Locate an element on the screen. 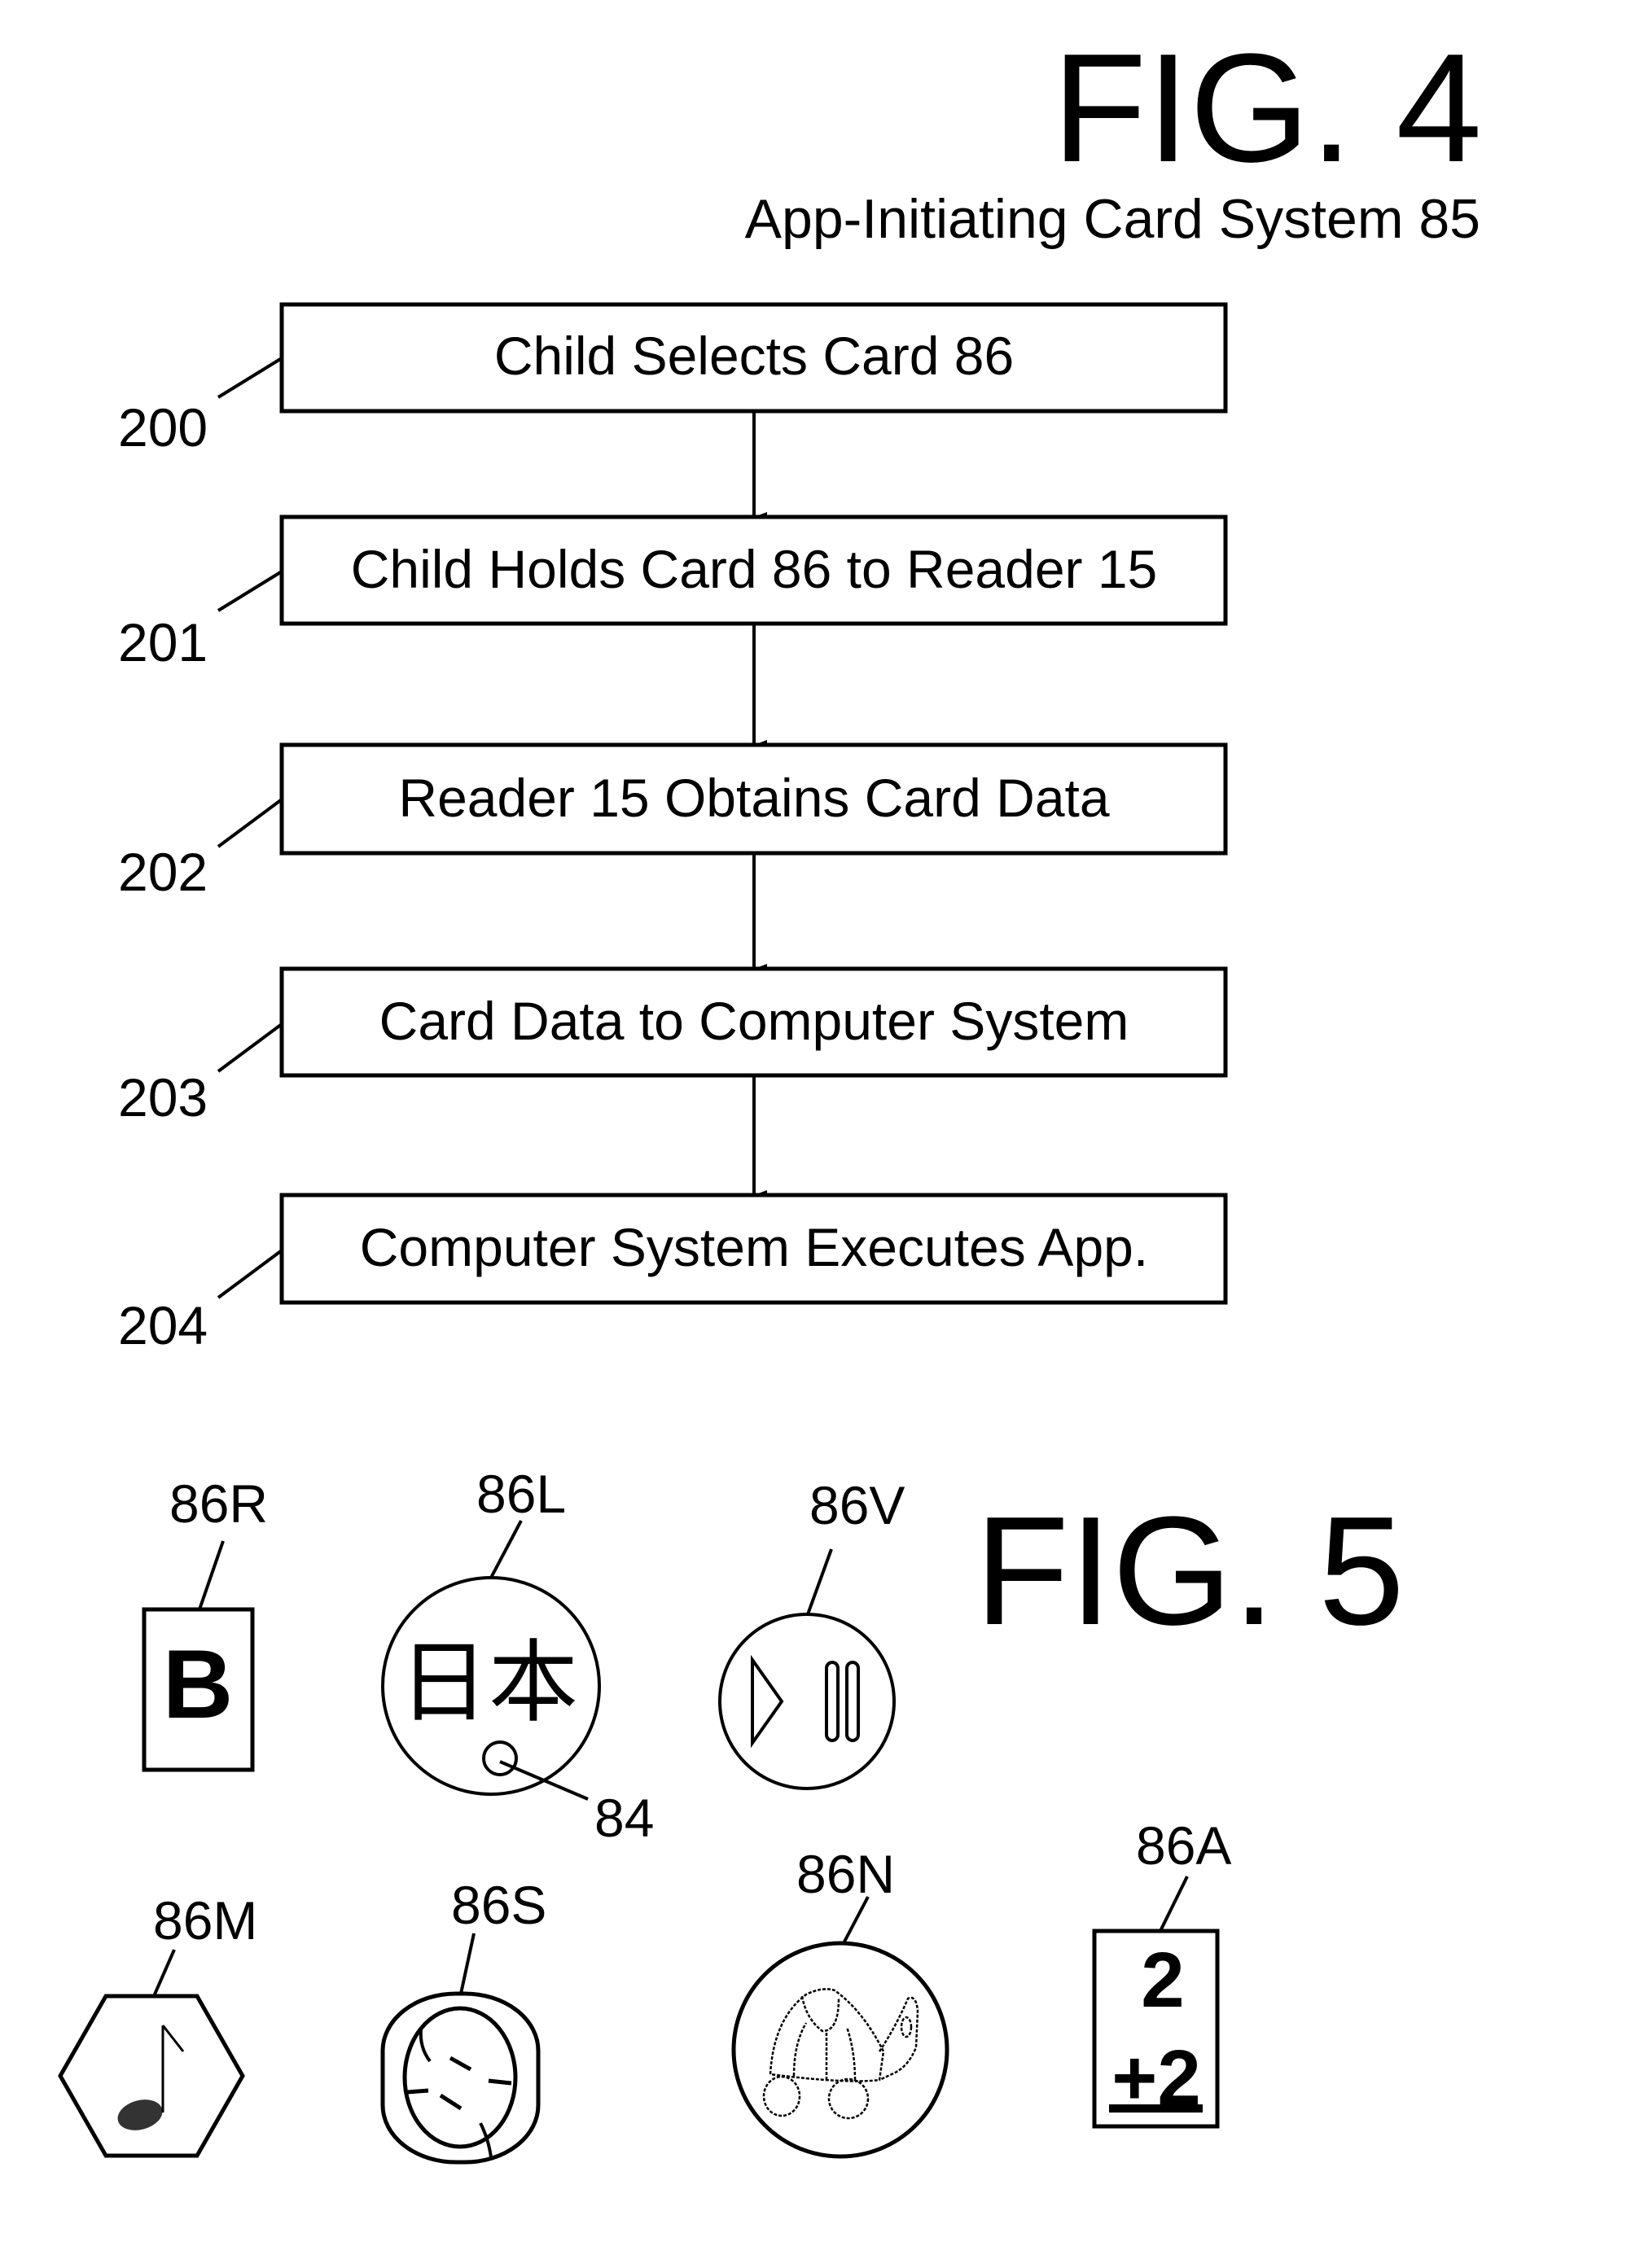 This screenshot has width=1631, height=2268. step-label: Card Data to Computer System is located at coordinates (754, 1021).